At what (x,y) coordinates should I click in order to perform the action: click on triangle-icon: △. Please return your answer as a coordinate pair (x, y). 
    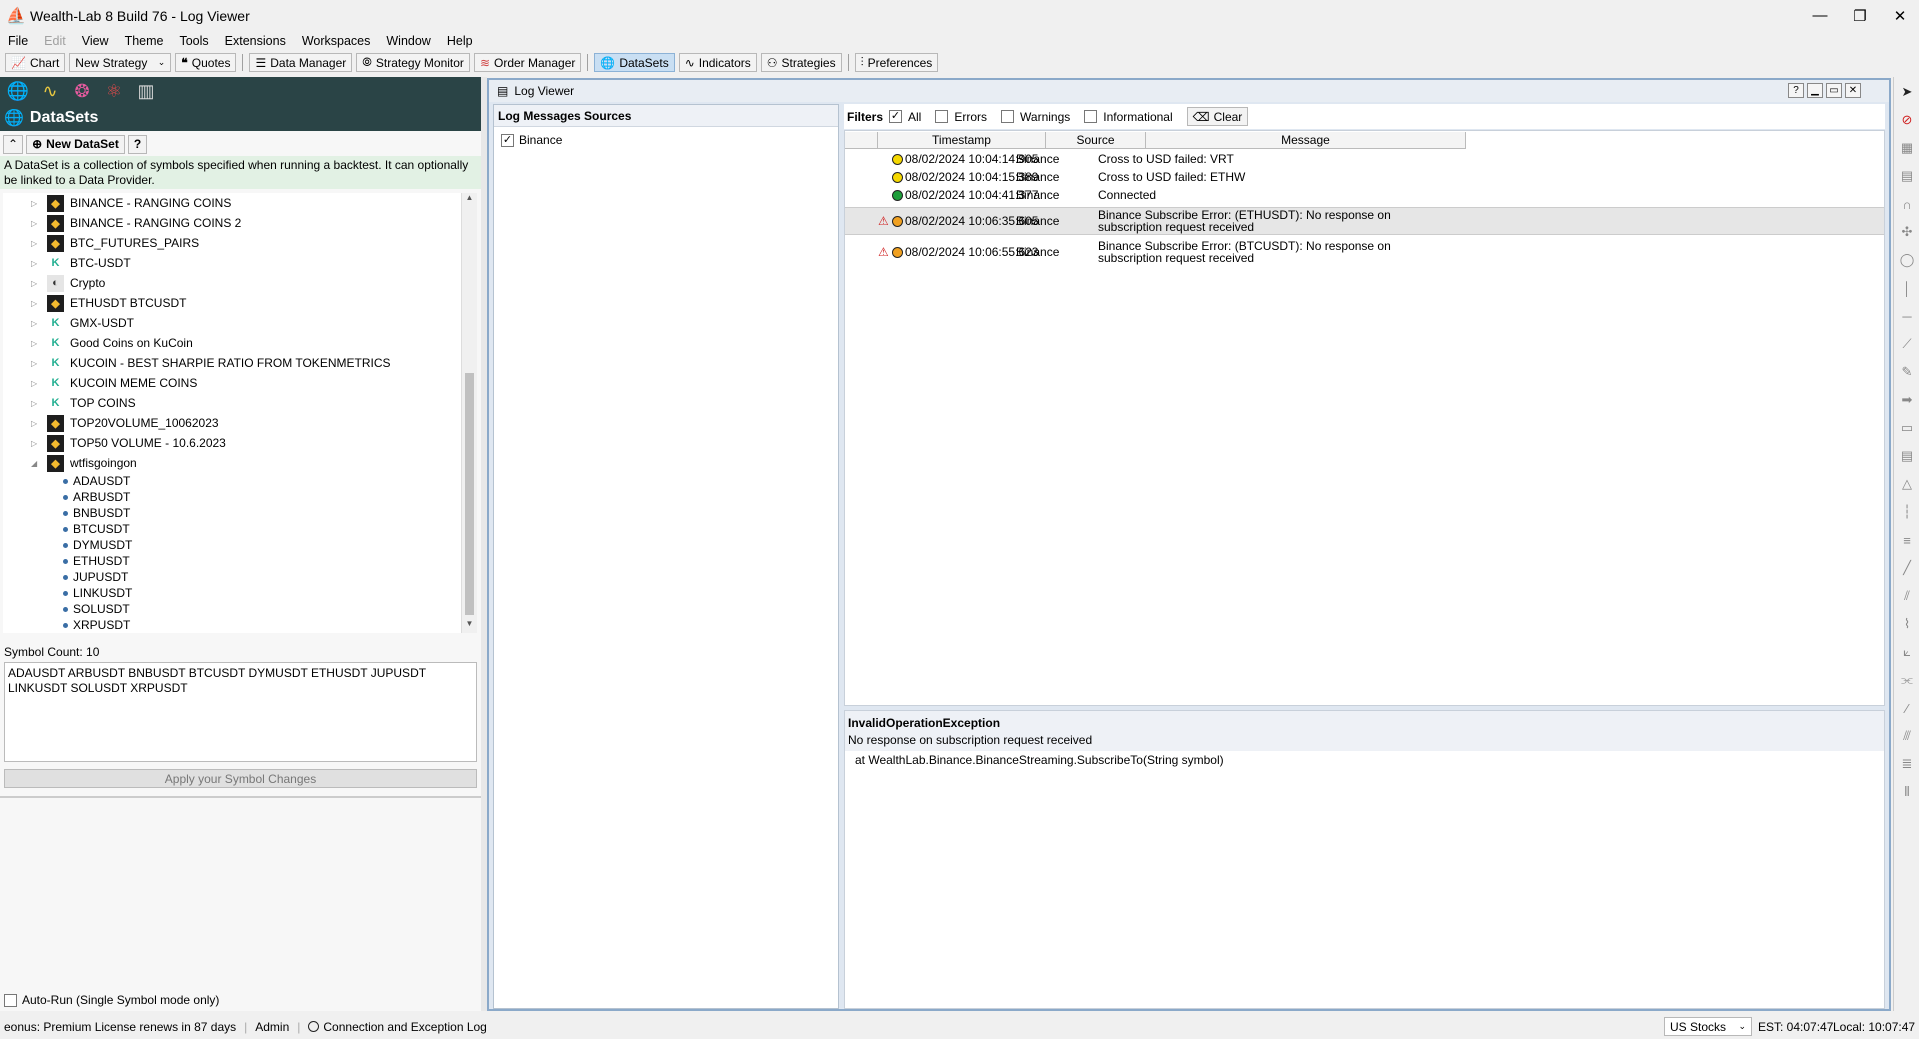
    Looking at the image, I should click on (1907, 484).